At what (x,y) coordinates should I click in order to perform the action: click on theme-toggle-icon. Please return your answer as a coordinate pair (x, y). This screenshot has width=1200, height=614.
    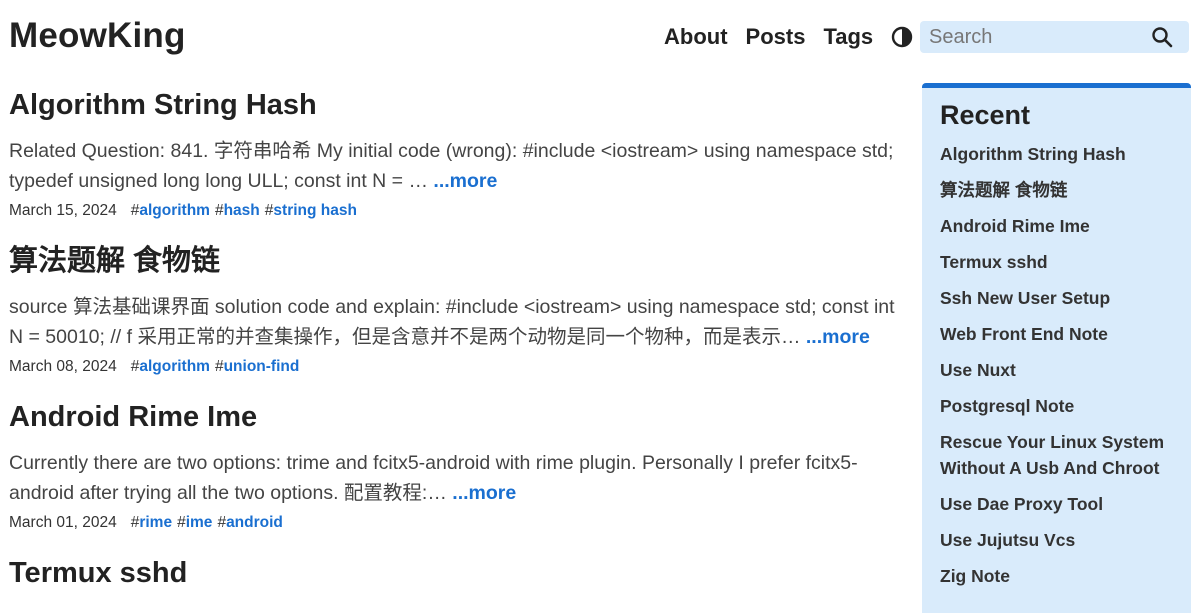
    Looking at the image, I should click on (902, 37).